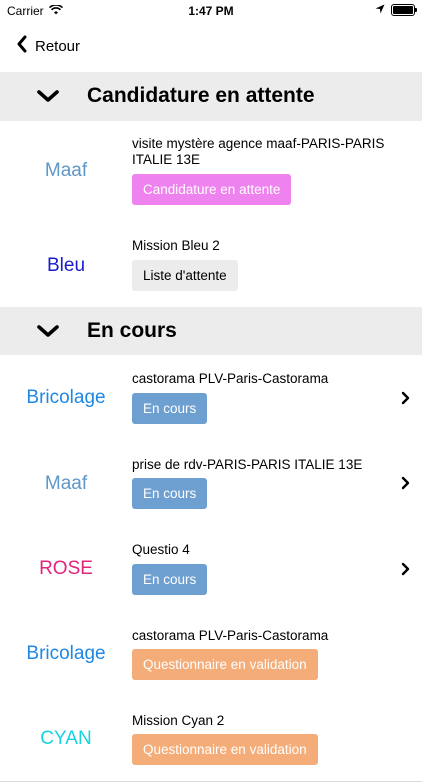  I want to click on brand-label: Bleu, so click(66, 265).